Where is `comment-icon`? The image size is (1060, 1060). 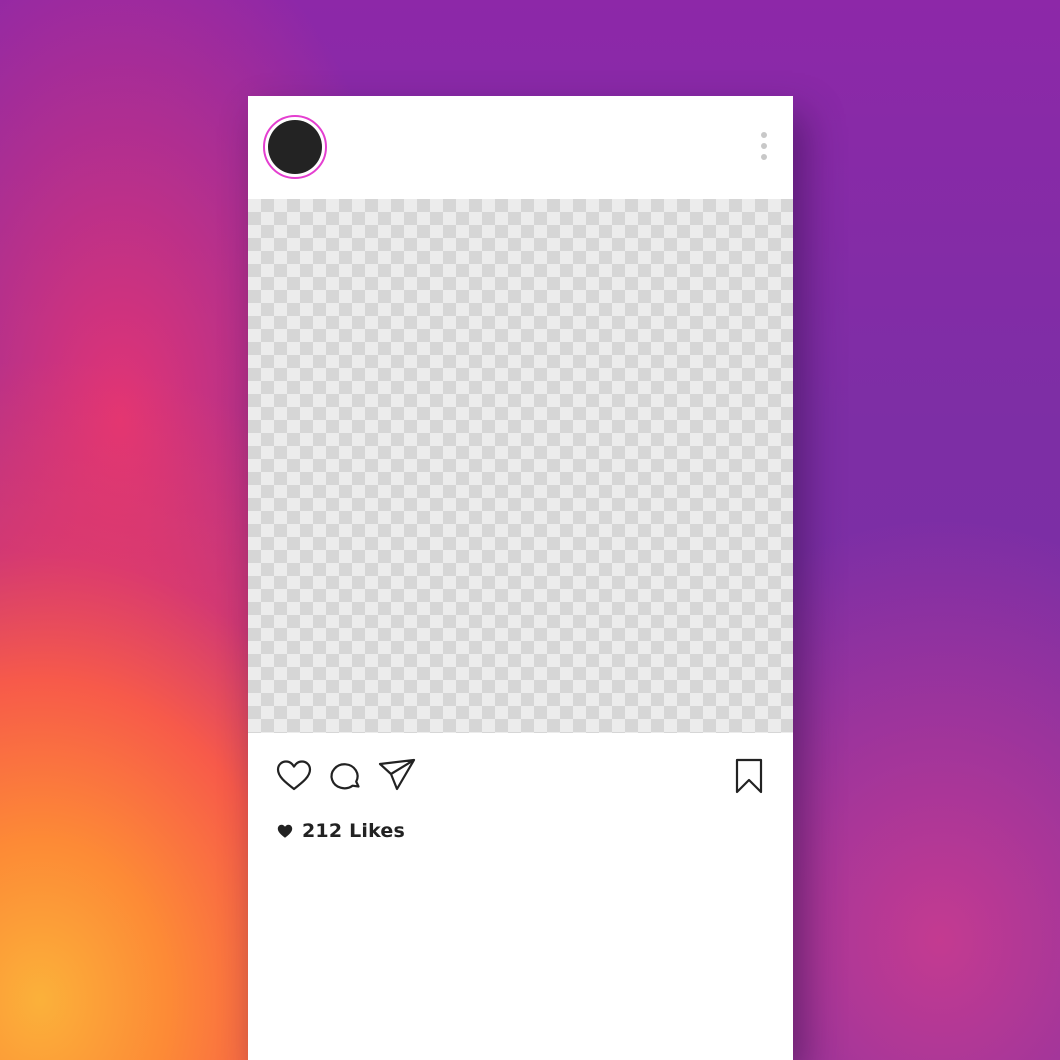 comment-icon is located at coordinates (345, 776).